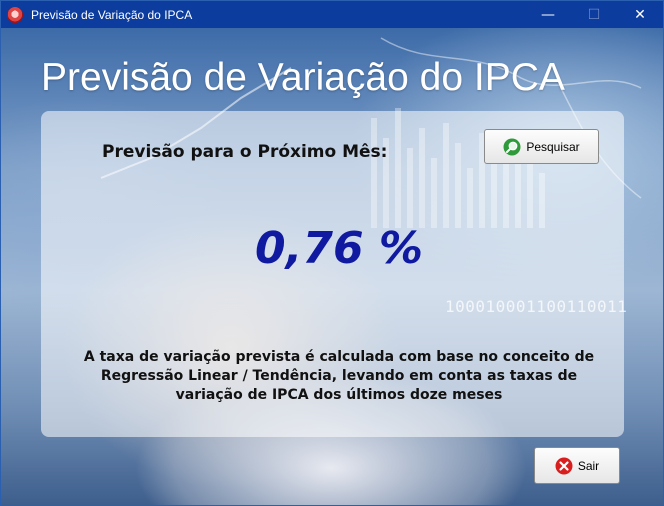 The width and height of the screenshot is (664, 506). I want to click on title-bar: Previsão de Variação do IPCA — ☐ ✕, so click(332, 14).